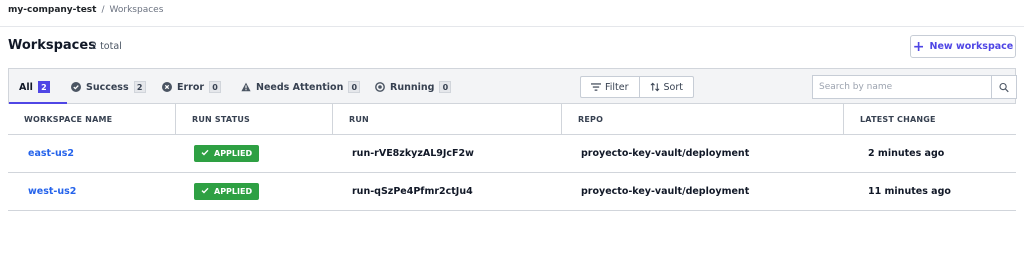 The width and height of the screenshot is (1024, 267). Describe the element at coordinates (702, 119) in the screenshot. I see `column-header-repo: Repo` at that location.